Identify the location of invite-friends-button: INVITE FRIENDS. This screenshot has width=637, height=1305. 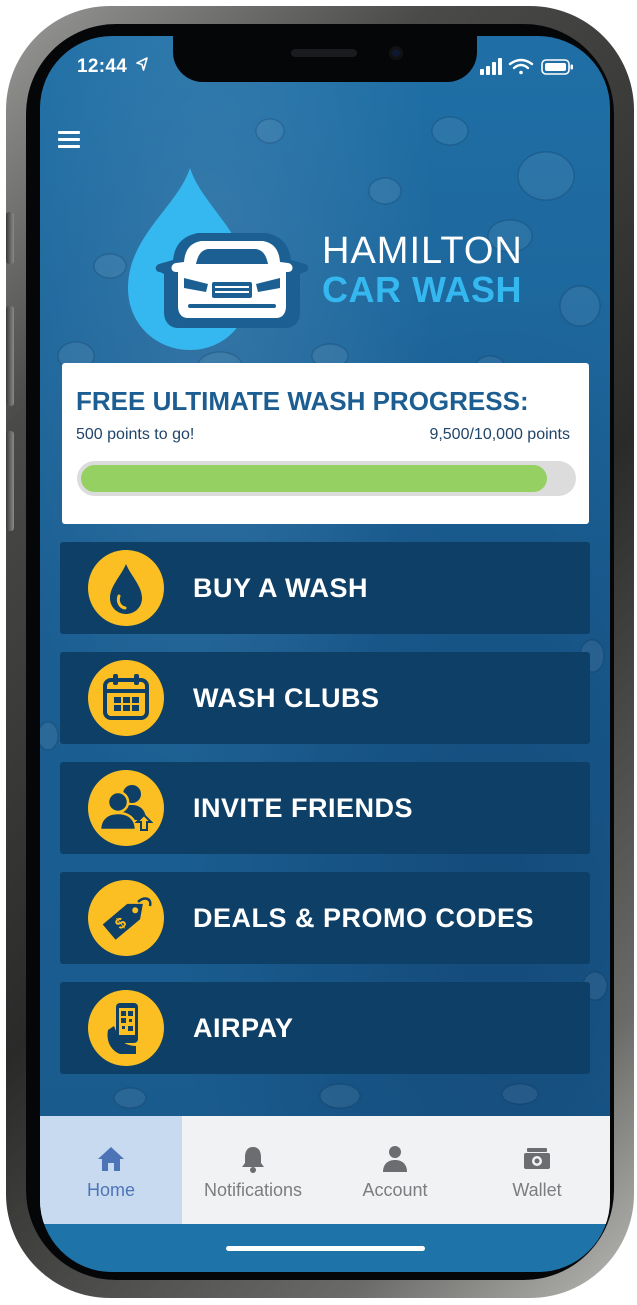
(325, 808).